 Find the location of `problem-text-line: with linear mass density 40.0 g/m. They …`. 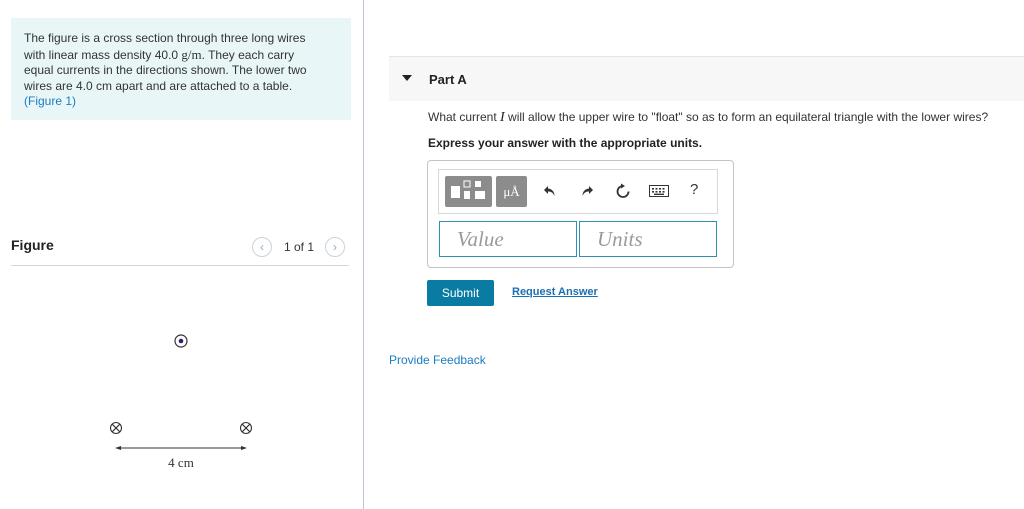

problem-text-line: with linear mass density 40.0 g/m. They … is located at coordinates (180, 55).